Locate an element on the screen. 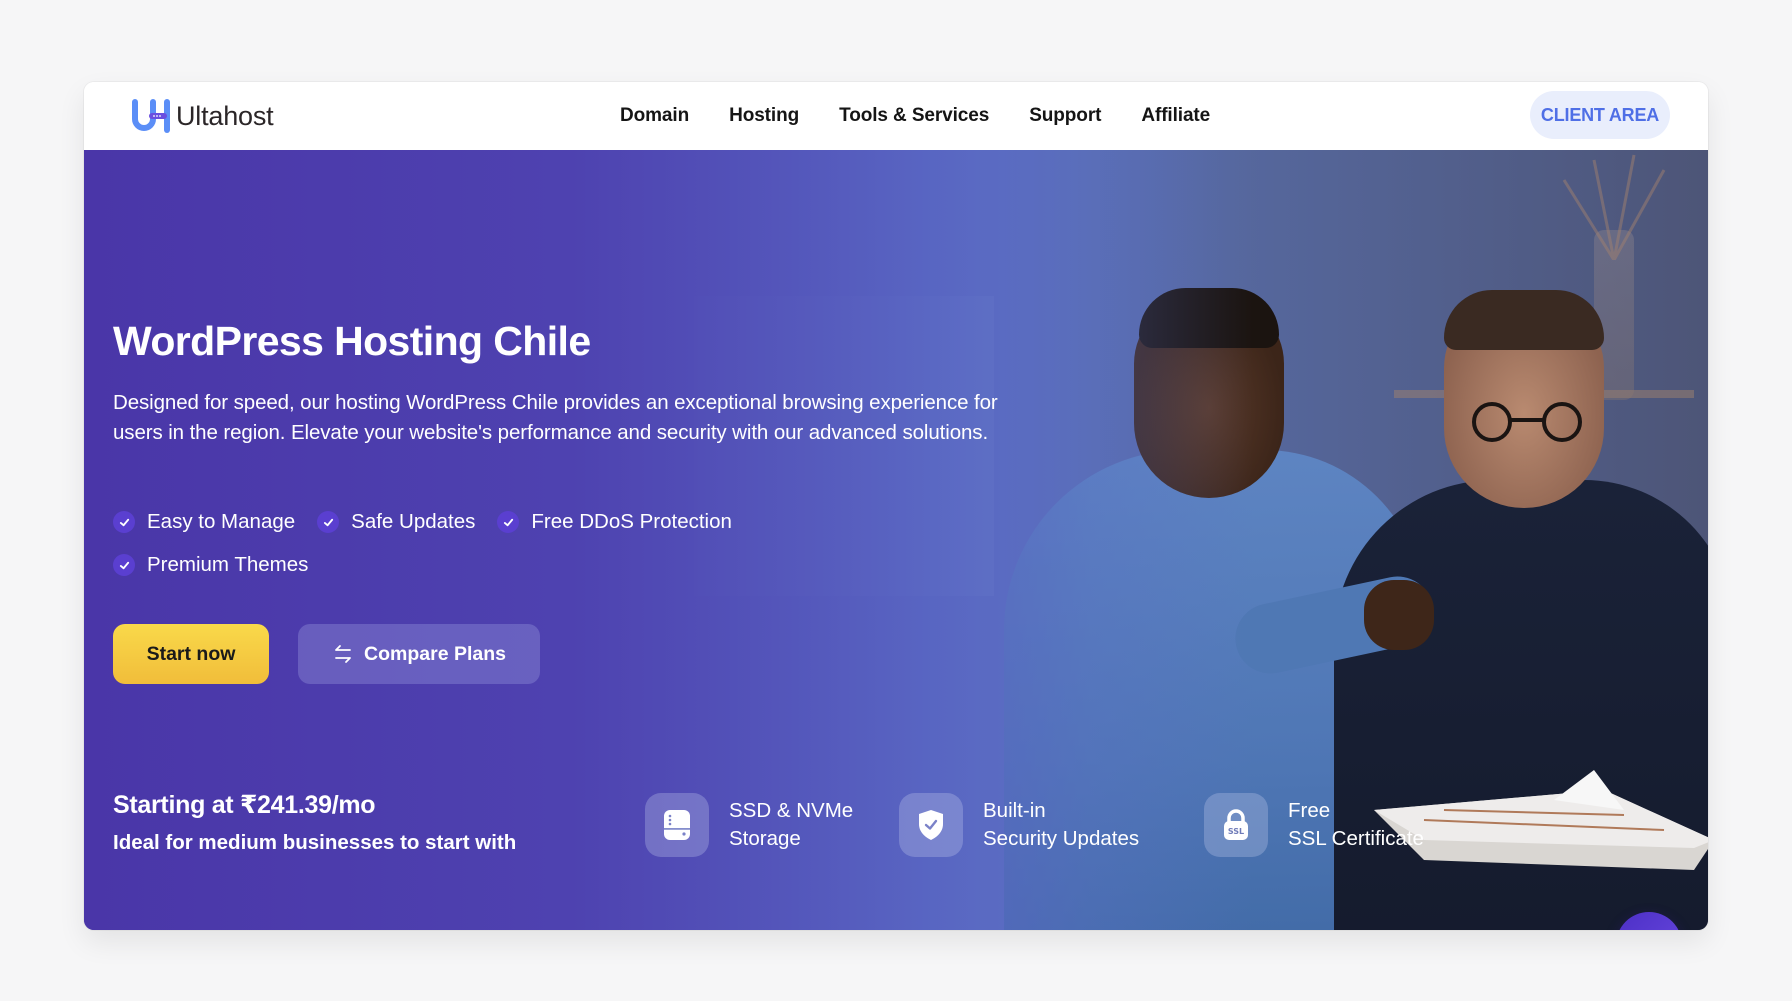 This screenshot has width=1792, height=1001. feature-item: Free DDoS Protection is located at coordinates (614, 522).